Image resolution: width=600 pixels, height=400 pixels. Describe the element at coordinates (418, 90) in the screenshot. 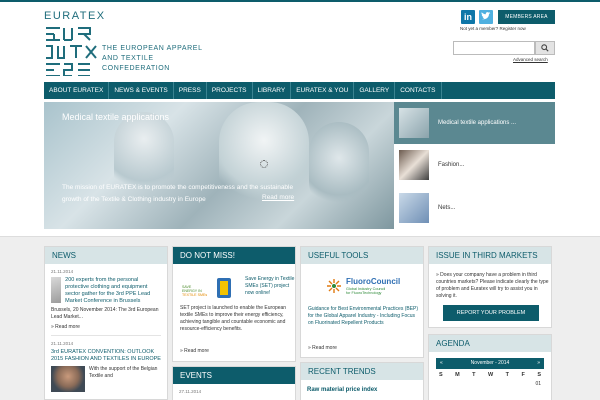

I see `nav-item-contacts: CONTACTS` at that location.